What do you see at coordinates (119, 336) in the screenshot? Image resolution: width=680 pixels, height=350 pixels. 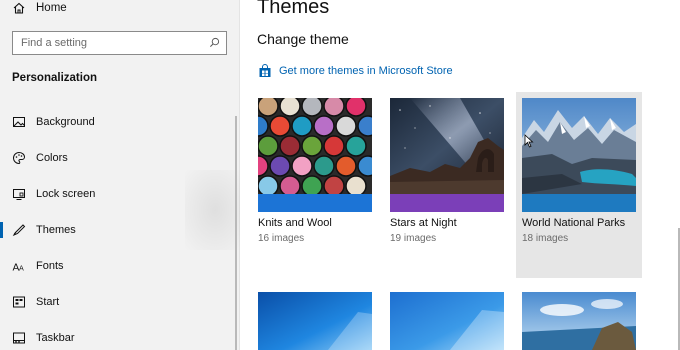 I see `sidebar-item-taskbar: Taskbar` at bounding box center [119, 336].